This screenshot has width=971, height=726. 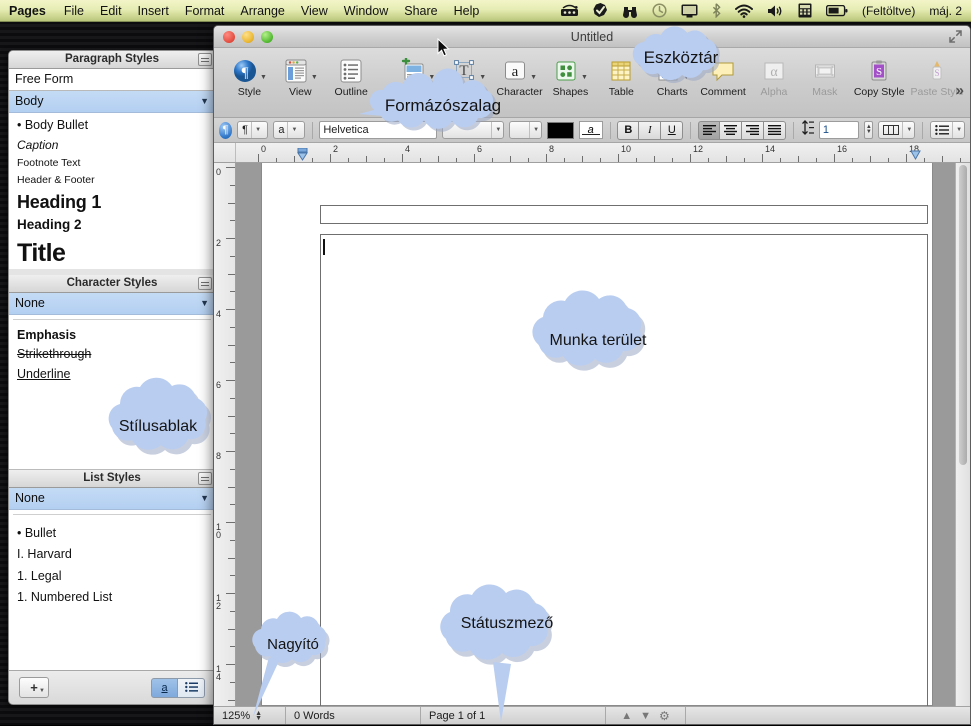 I want to click on menu-item-window: Window, so click(x=366, y=11).